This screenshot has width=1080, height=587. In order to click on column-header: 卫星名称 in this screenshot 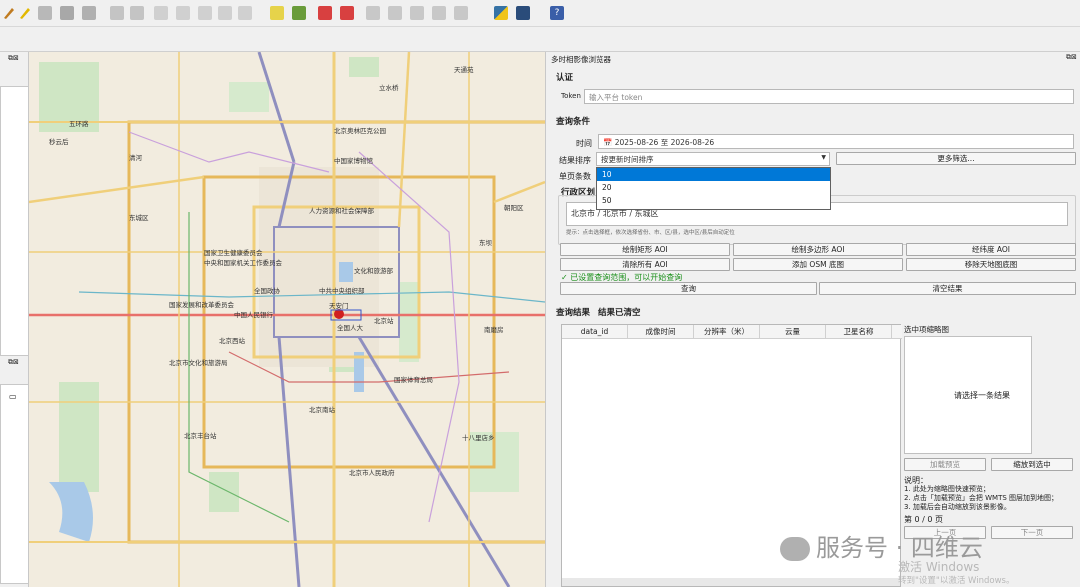, I will do `click(859, 332)`.